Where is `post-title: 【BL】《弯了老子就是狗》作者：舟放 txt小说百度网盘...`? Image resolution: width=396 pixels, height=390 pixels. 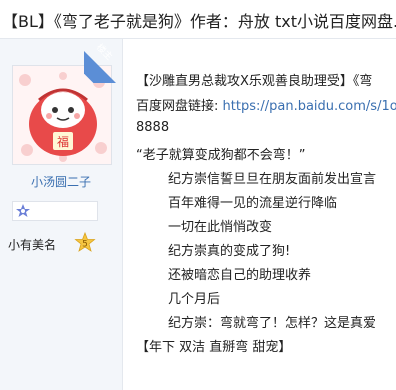 post-title: 【BL】《弯了老子就是狗》作者：舟放 txt小说百度网盘... is located at coordinates (199, 21).